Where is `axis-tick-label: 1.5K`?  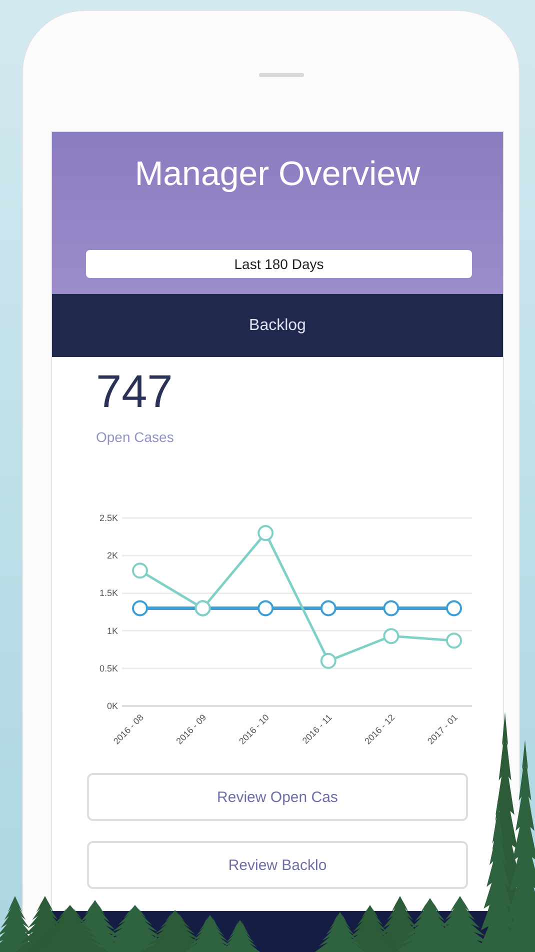 axis-tick-label: 1.5K is located at coordinates (108, 593).